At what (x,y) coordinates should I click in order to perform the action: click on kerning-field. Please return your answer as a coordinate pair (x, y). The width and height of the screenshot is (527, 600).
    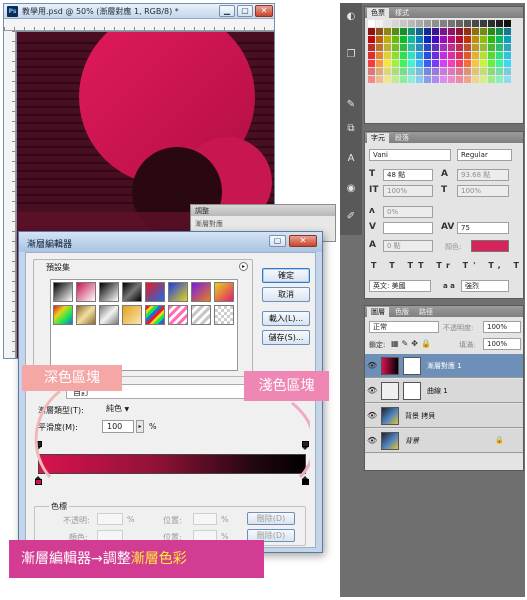
    Looking at the image, I should click on (408, 228).